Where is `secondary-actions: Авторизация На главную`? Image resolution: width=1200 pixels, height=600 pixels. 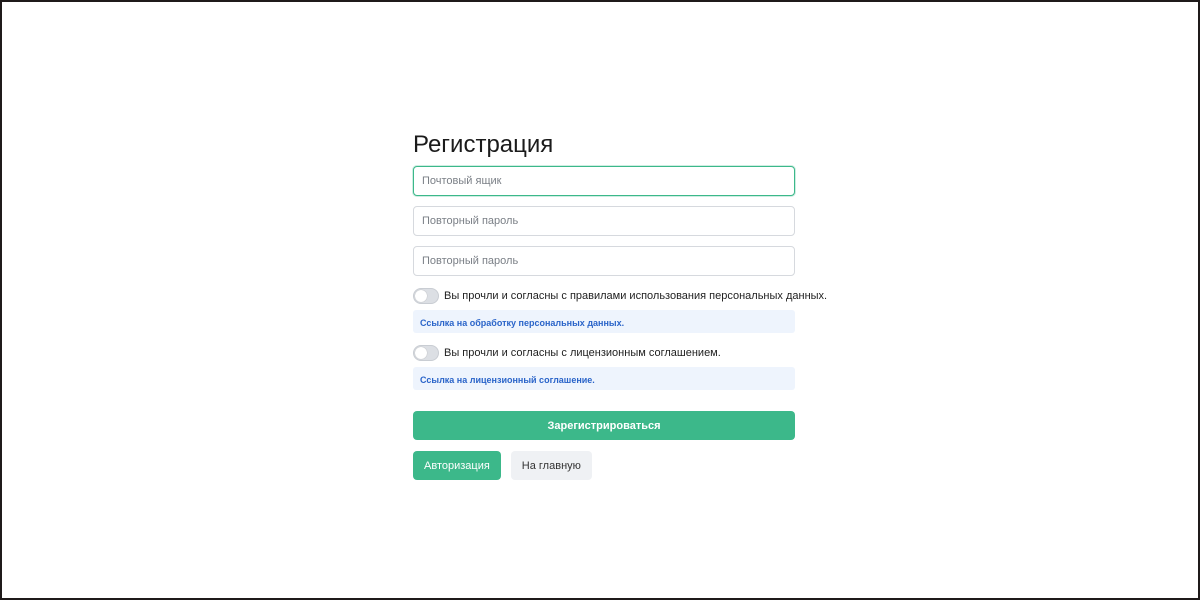 secondary-actions: Авторизация На главную is located at coordinates (604, 465).